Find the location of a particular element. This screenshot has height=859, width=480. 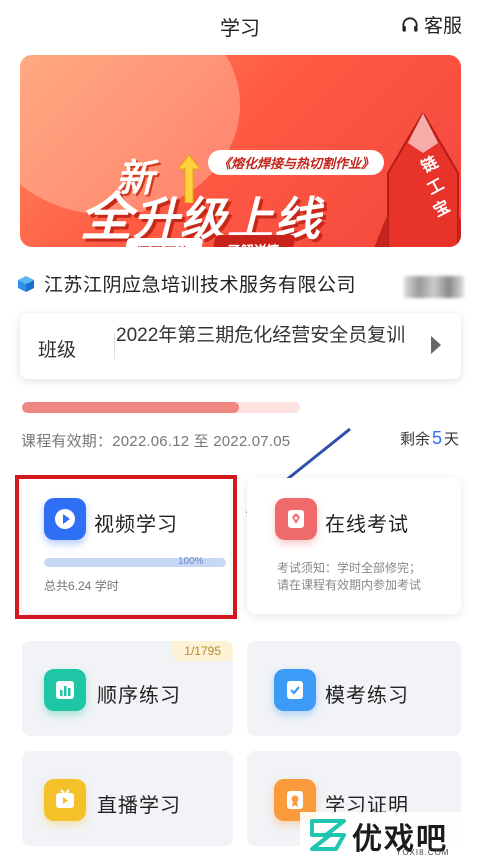

banner-headline-all: 全 is located at coordinates (107, 218).